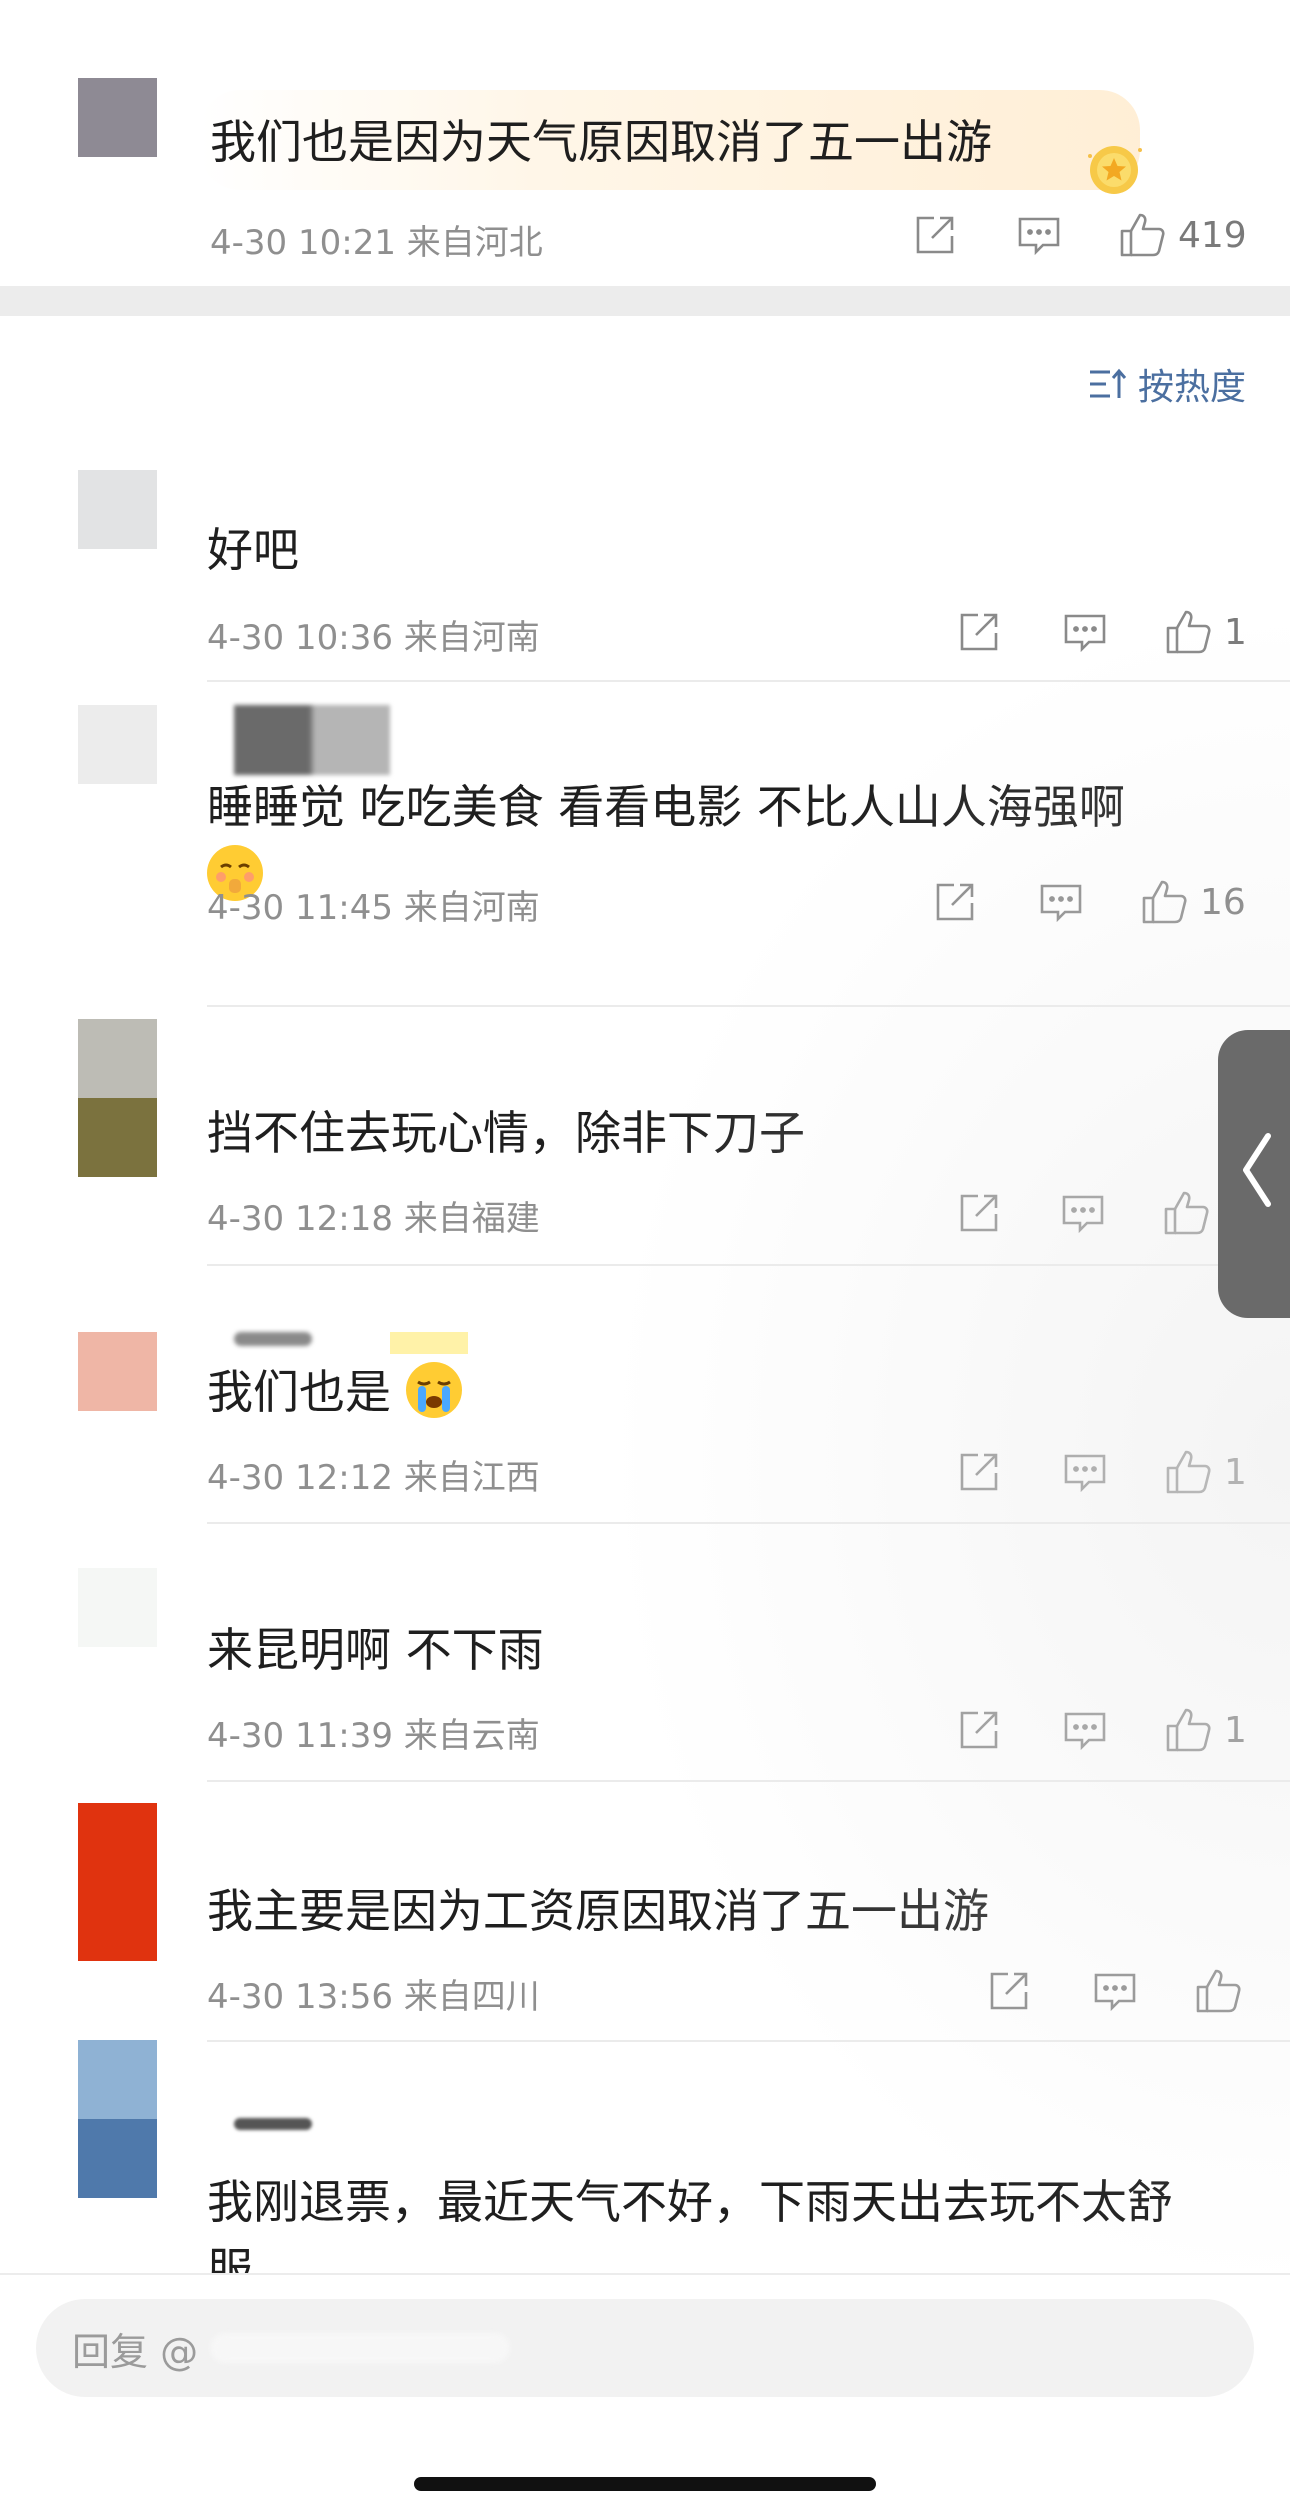  What do you see at coordinates (645, 2484) in the screenshot?
I see `home-indicator` at bounding box center [645, 2484].